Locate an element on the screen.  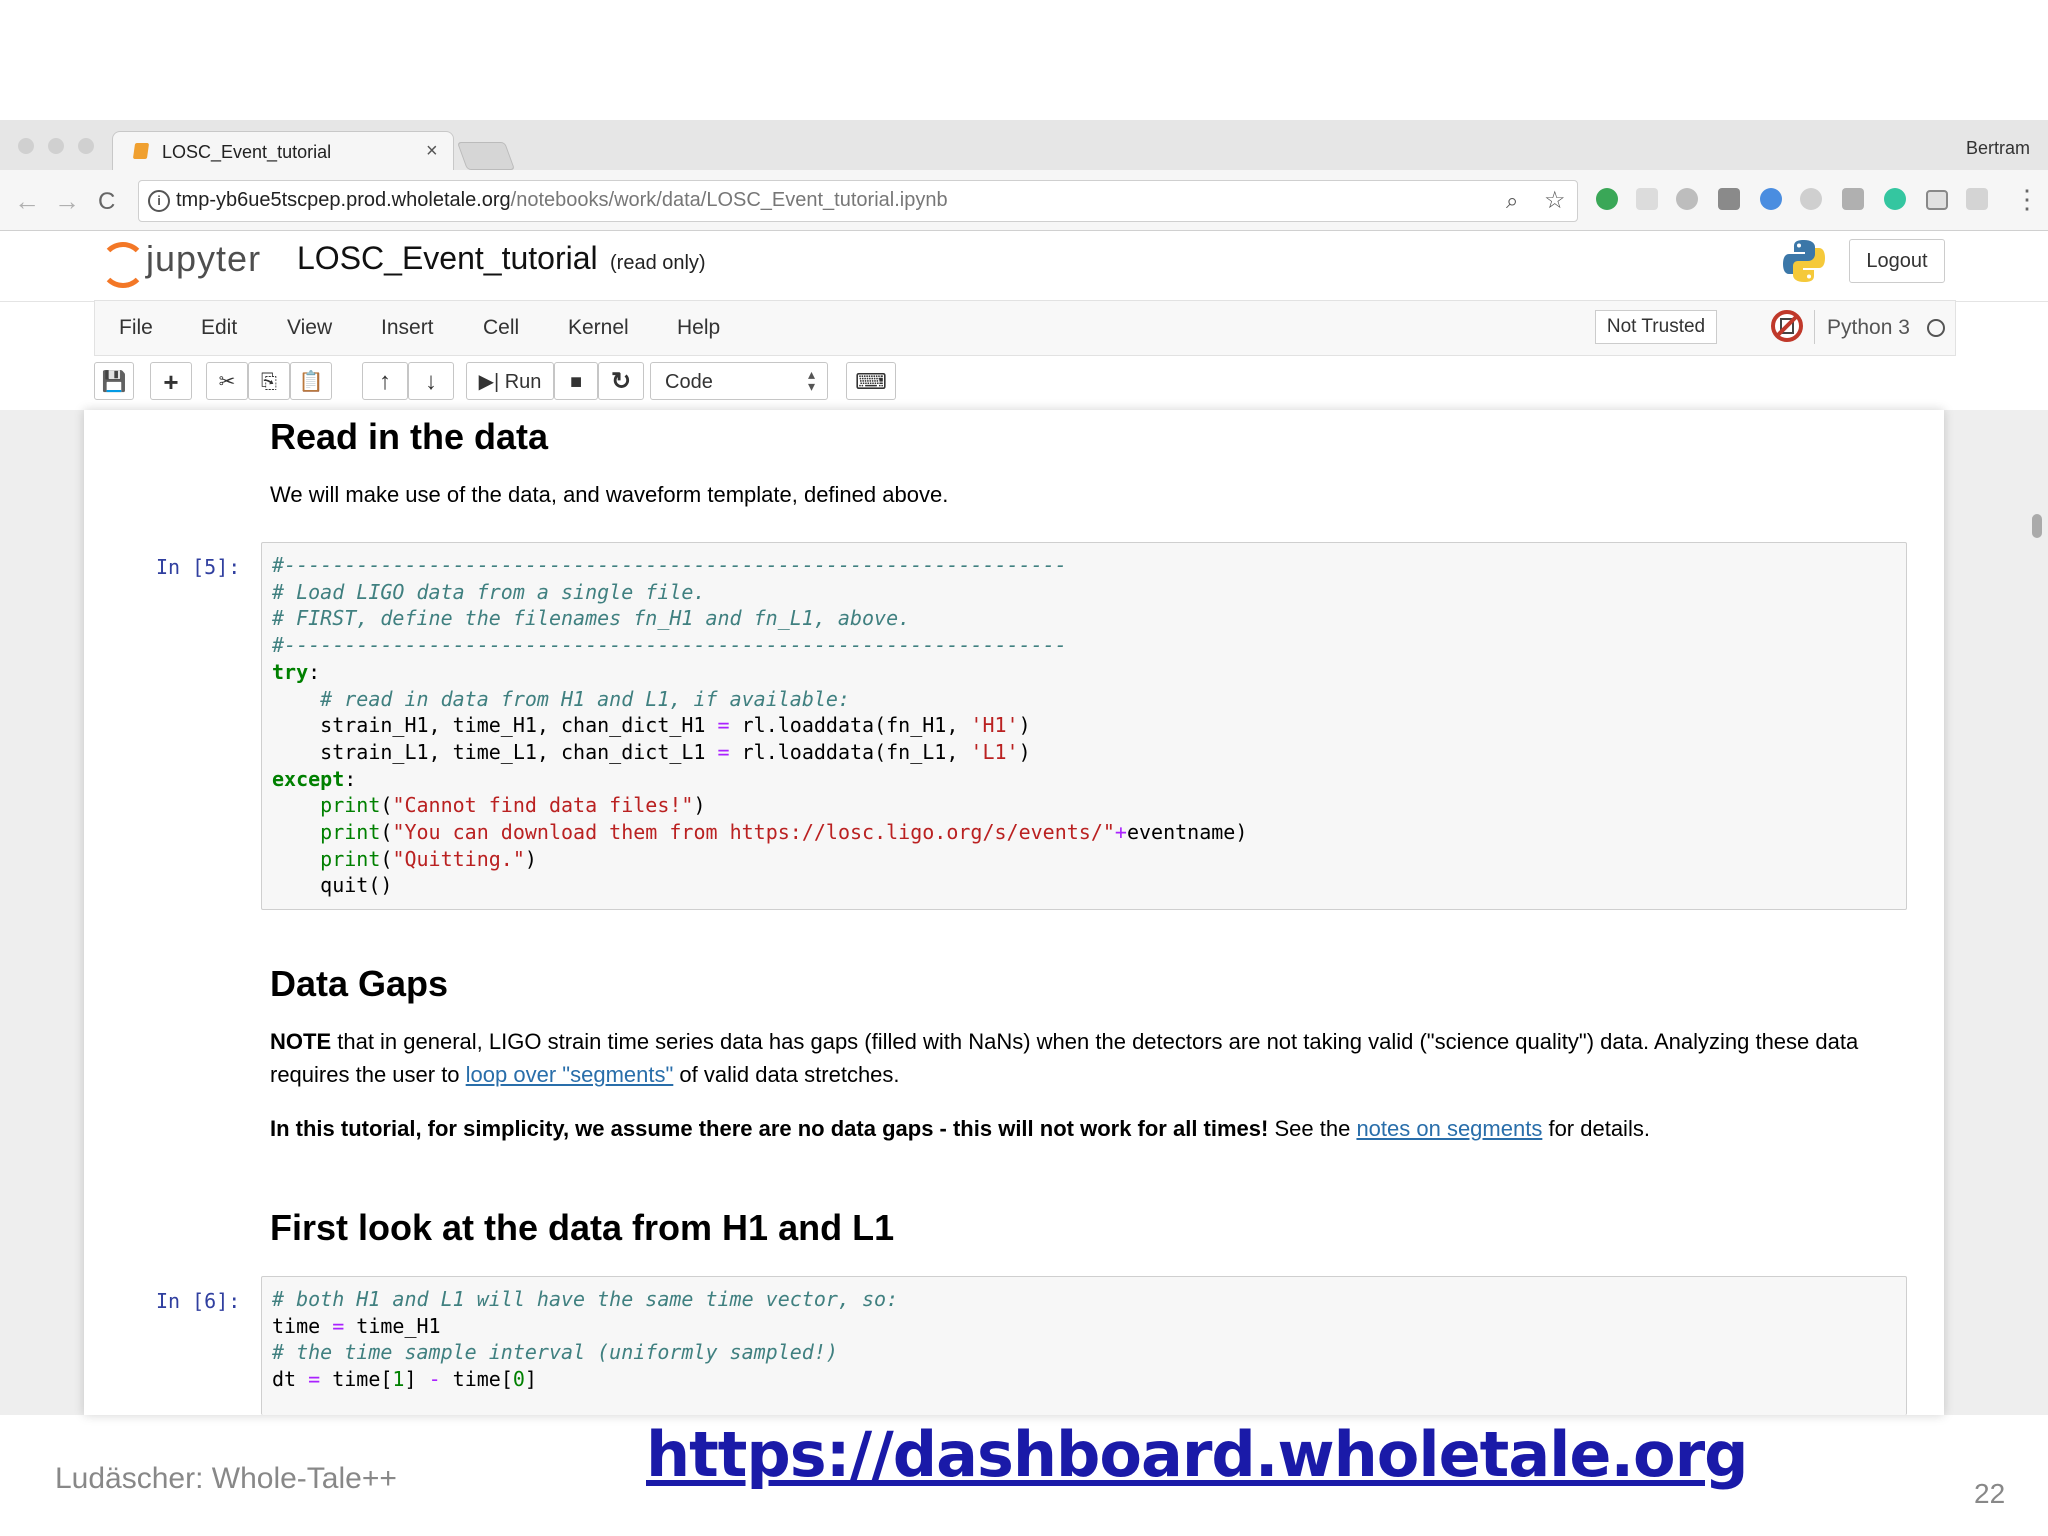
menu-cell: Cell is located at coordinates (501, 328).